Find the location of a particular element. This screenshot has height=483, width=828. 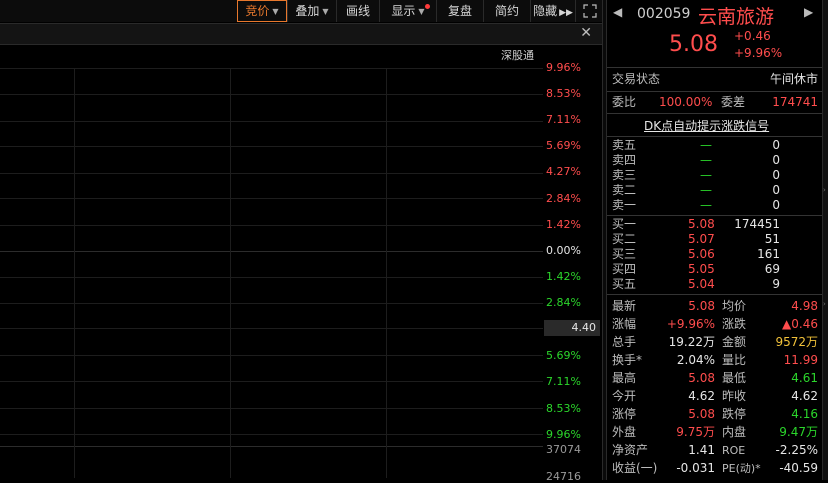

stat-value: 4.61 is located at coordinates (804, 378).